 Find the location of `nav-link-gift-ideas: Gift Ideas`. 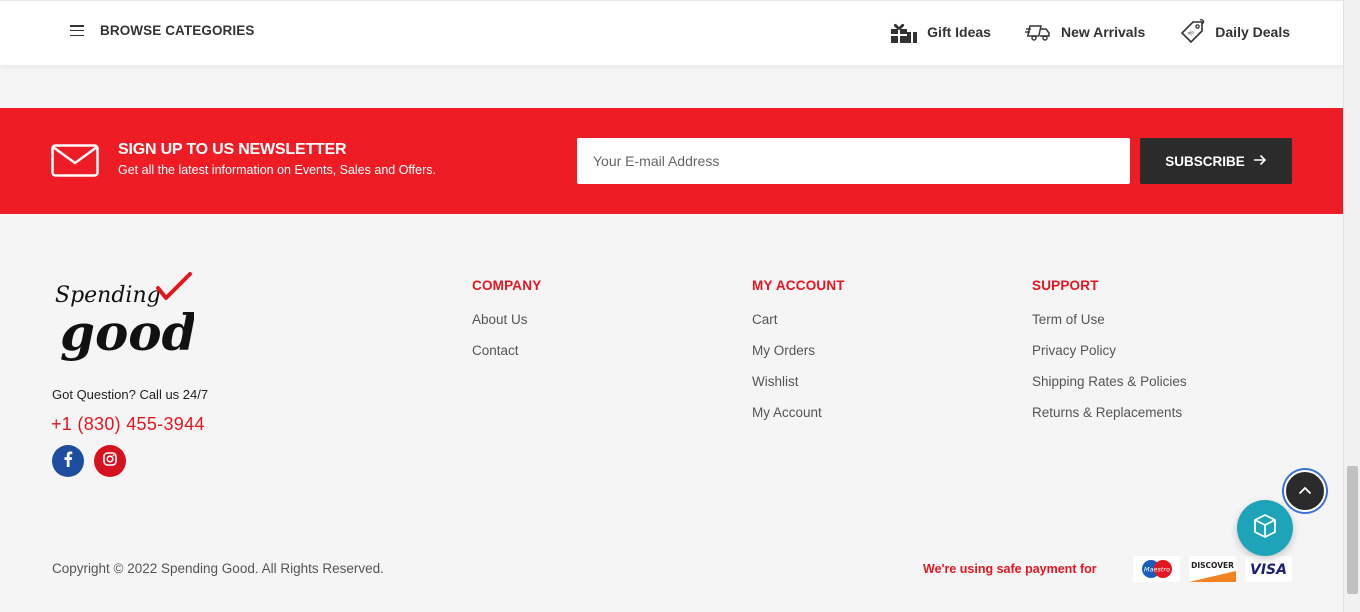

nav-link-gift-ideas: Gift Ideas is located at coordinates (940, 32).